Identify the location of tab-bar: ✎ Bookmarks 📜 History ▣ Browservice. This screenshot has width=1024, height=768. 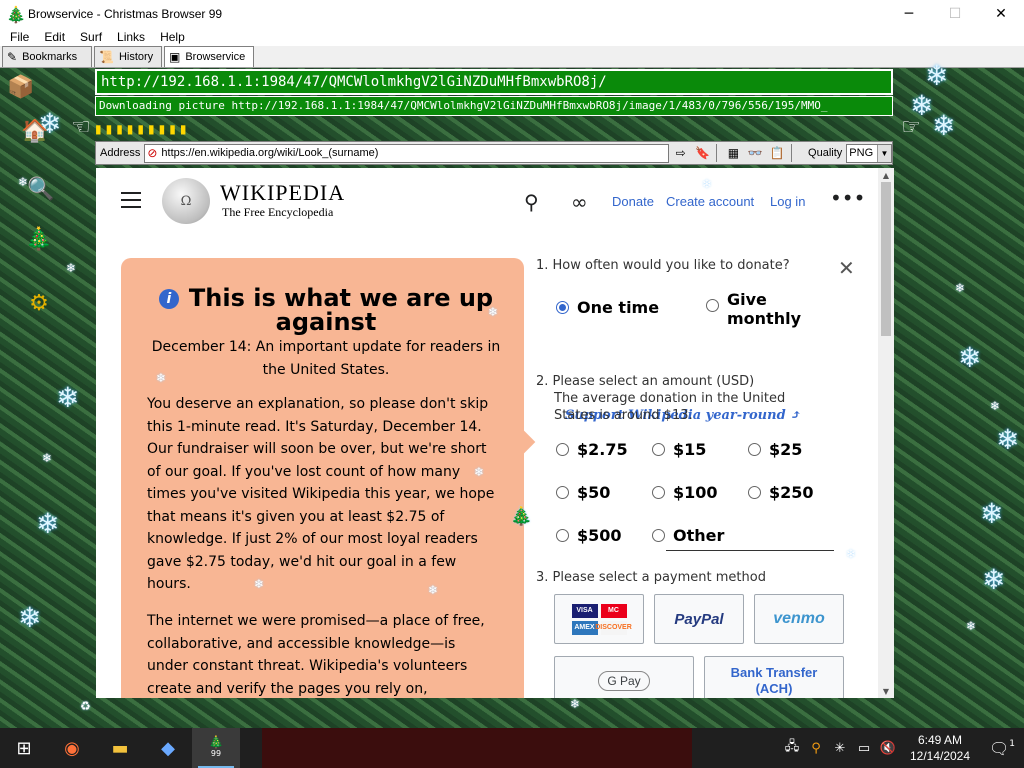
(512, 57).